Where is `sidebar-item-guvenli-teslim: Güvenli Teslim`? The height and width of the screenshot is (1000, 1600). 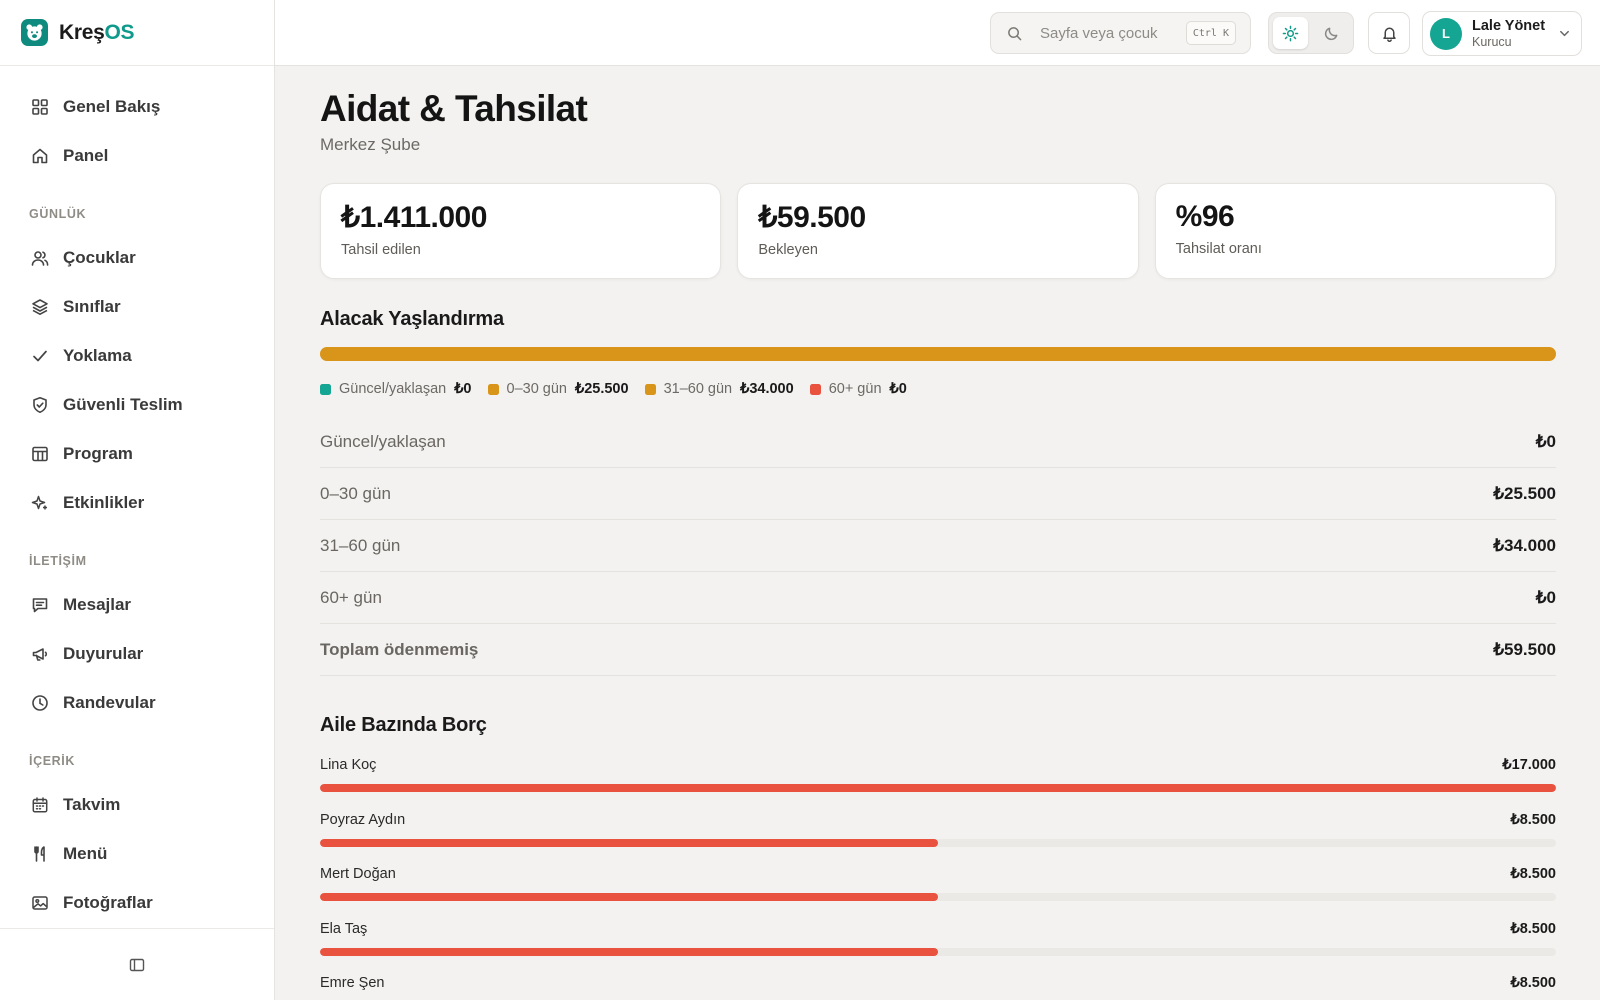
sidebar-item-guvenli-teslim: Güvenli Teslim is located at coordinates (137, 404).